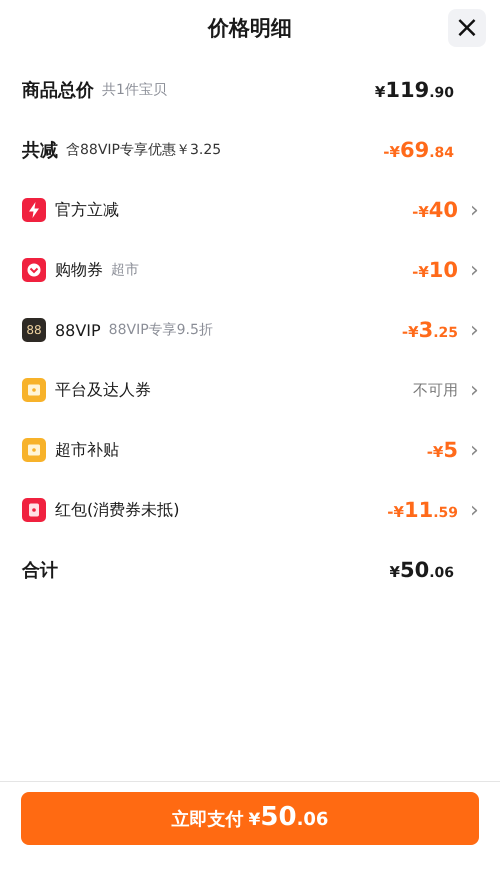 The image size is (500, 883). Describe the element at coordinates (40, 150) in the screenshot. I see `row-label: 共减` at that location.